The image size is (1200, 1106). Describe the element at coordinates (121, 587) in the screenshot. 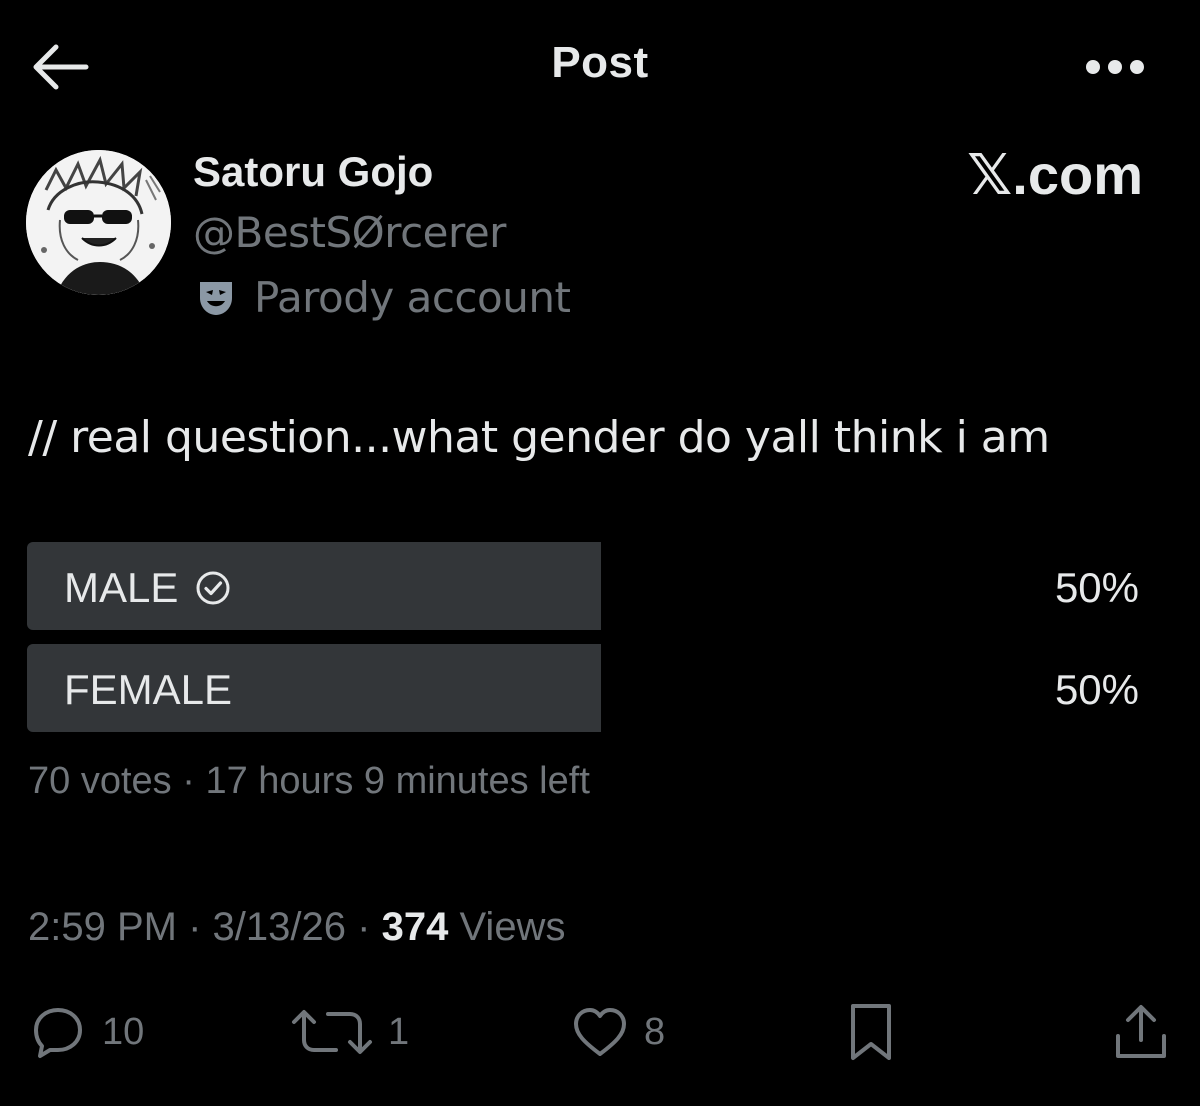

I see `poll-option-label: MALE` at that location.